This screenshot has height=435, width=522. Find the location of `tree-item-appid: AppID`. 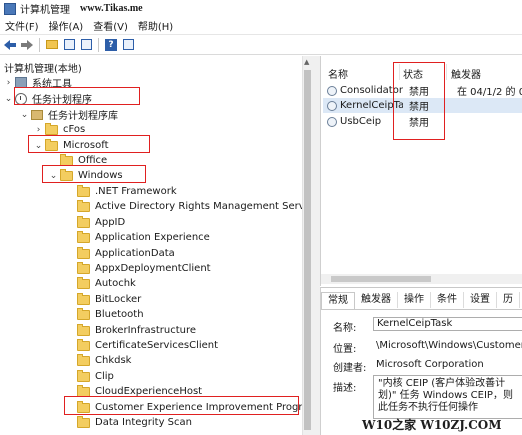

tree-item-appid: AppID is located at coordinates (95, 222).